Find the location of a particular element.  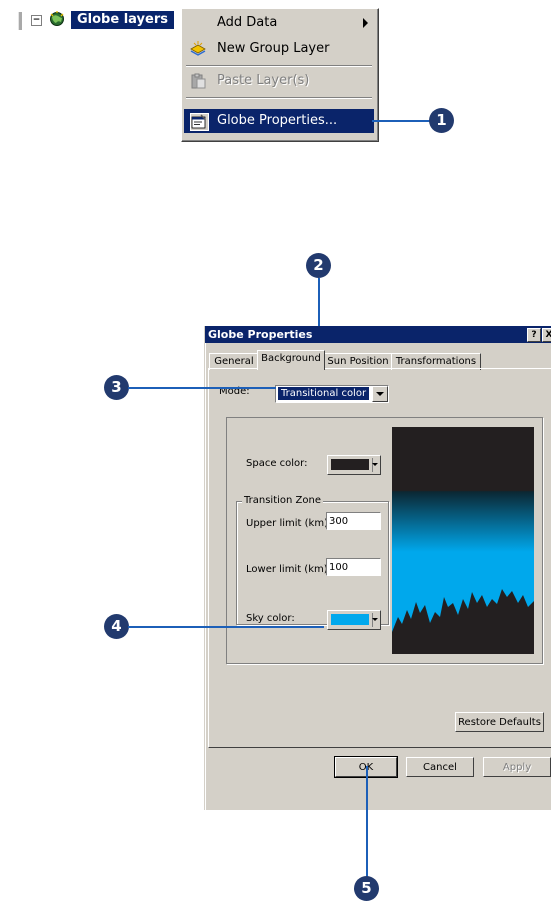

menu-item-label: Paste Layer(s) is located at coordinates (263, 80).